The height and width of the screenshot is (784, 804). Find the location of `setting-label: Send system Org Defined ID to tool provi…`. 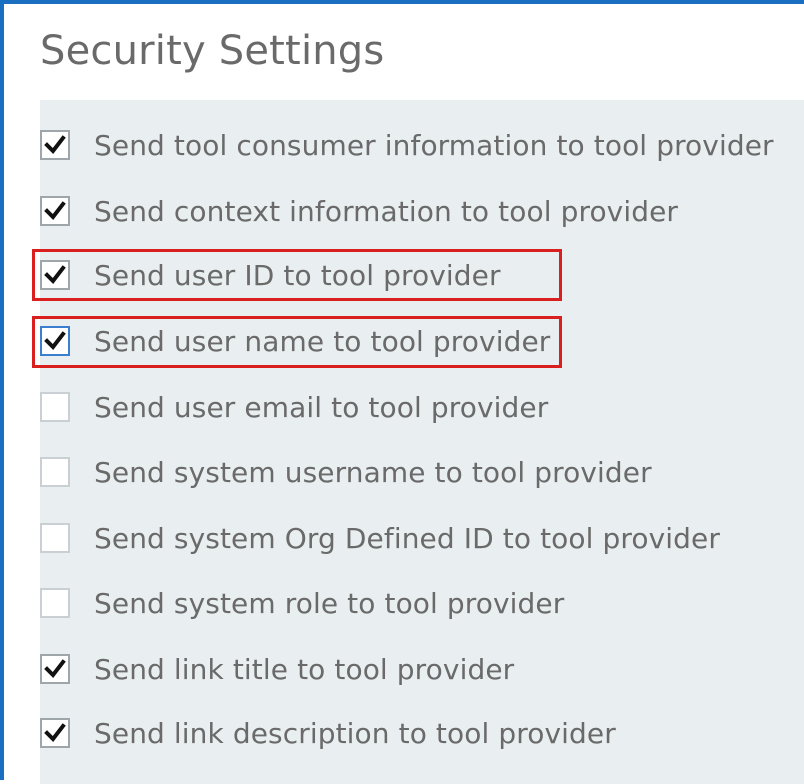

setting-label: Send system Org Defined ID to tool provi… is located at coordinates (407, 538).